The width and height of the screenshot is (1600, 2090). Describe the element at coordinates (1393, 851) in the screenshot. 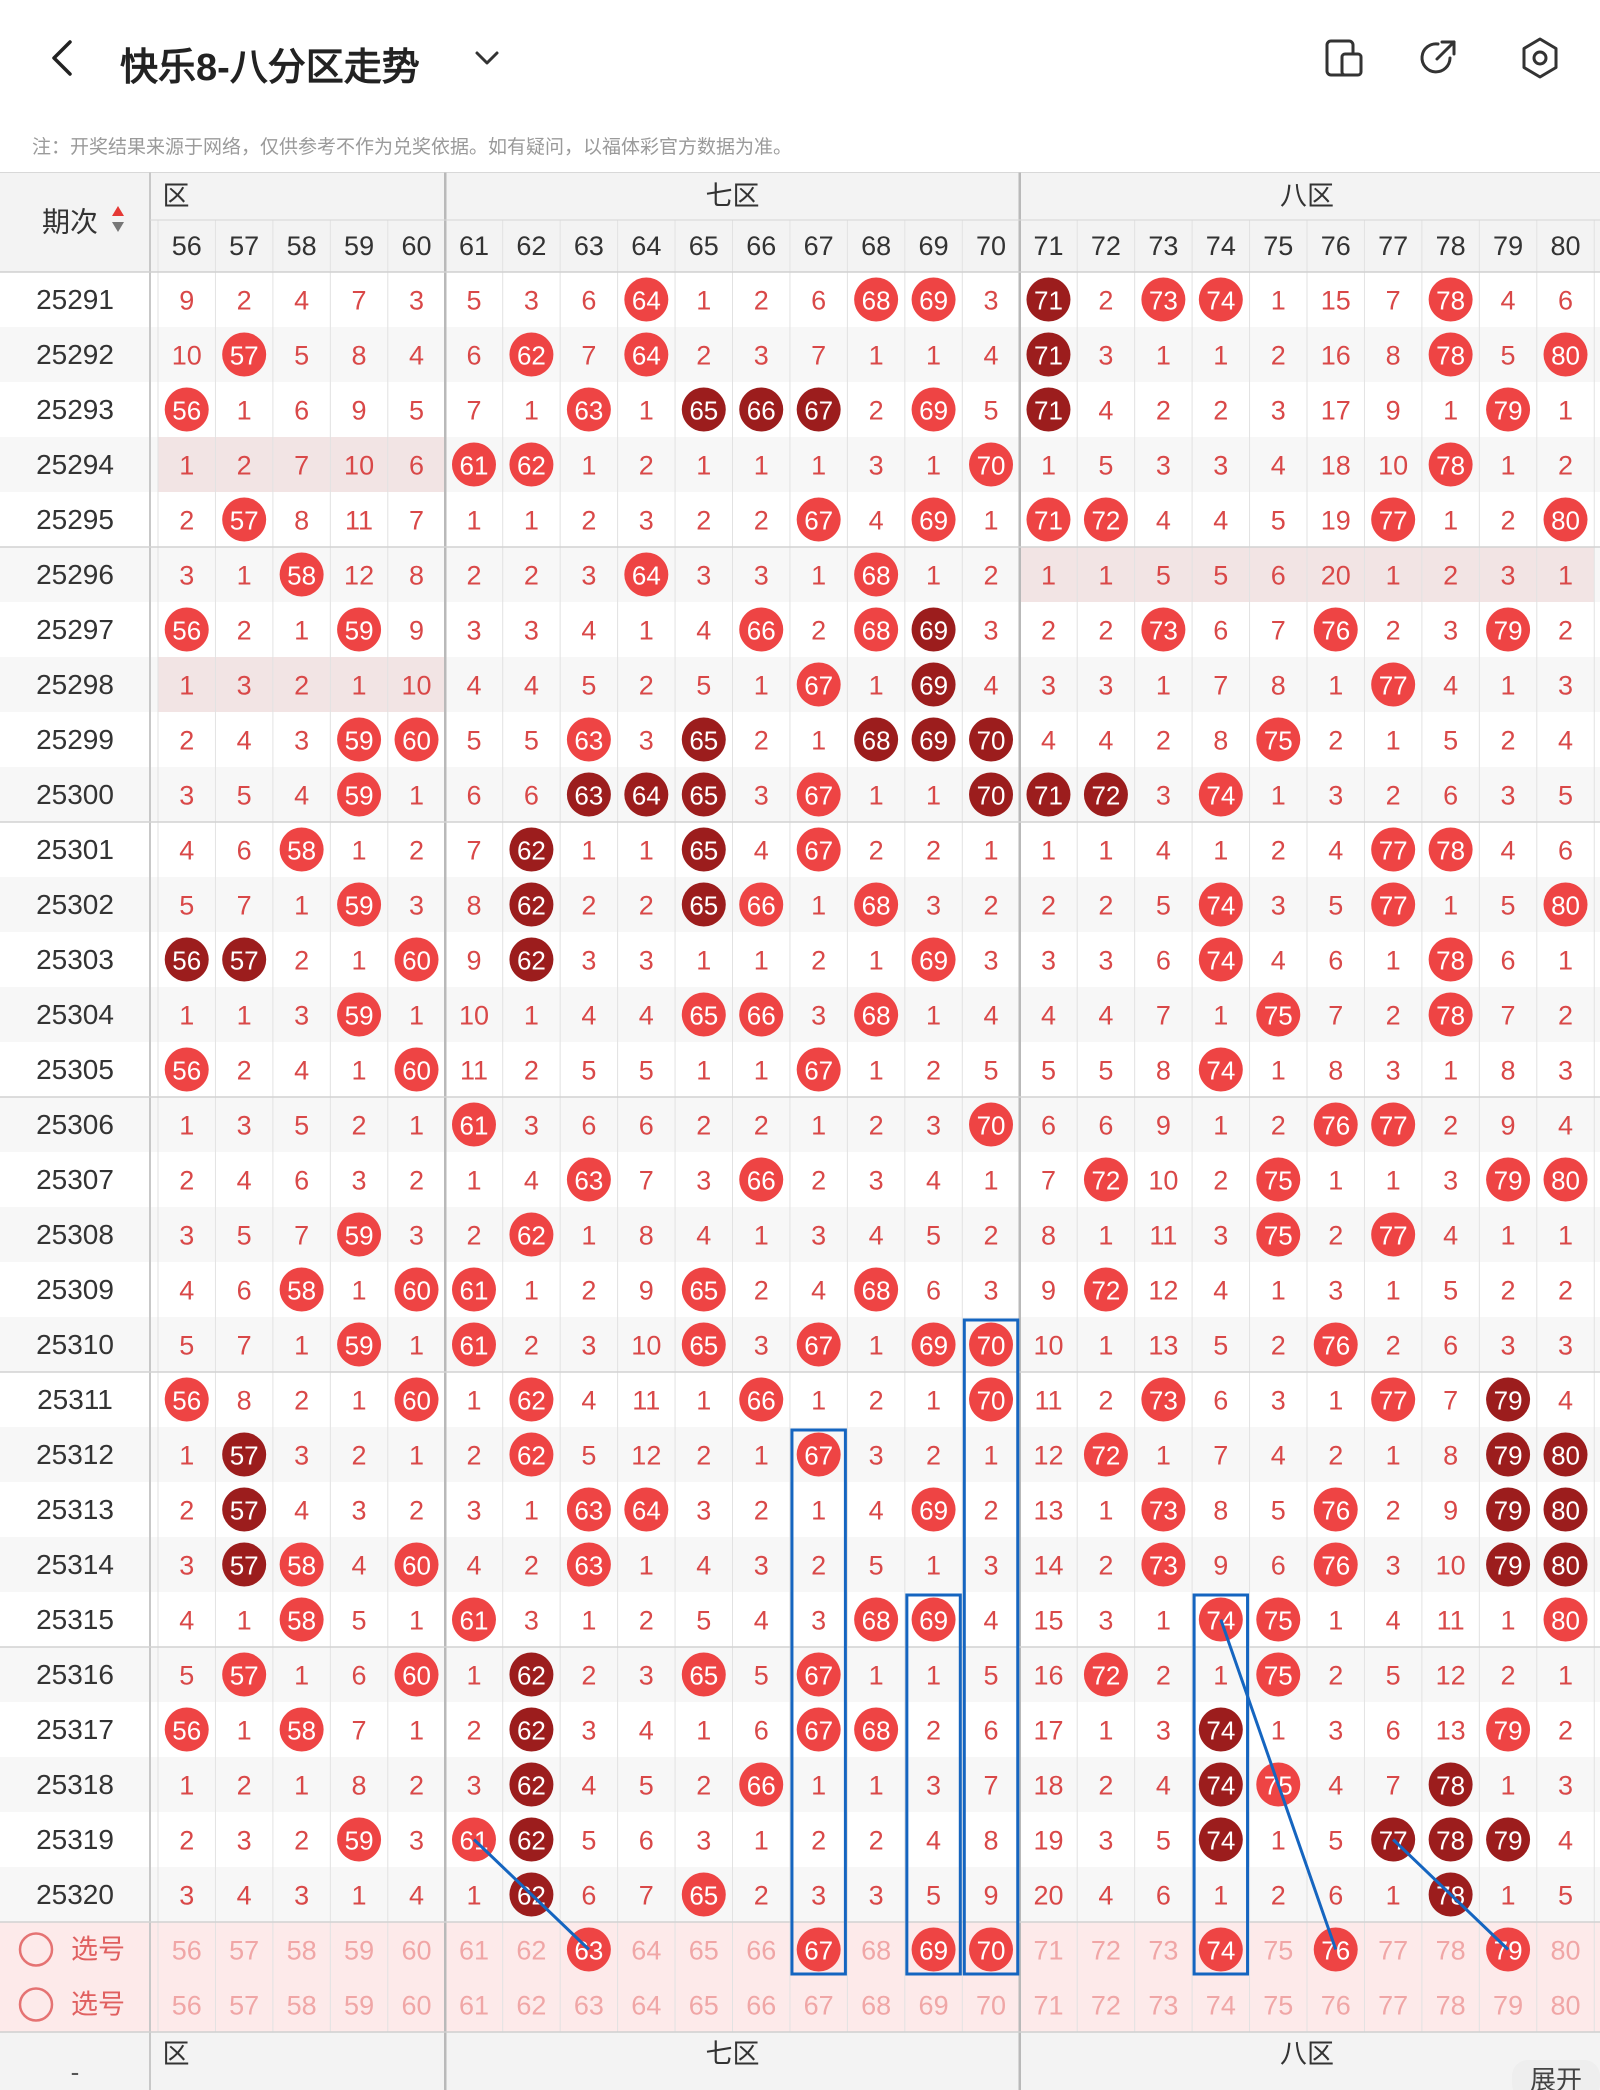

I see `ball-number: 77` at that location.